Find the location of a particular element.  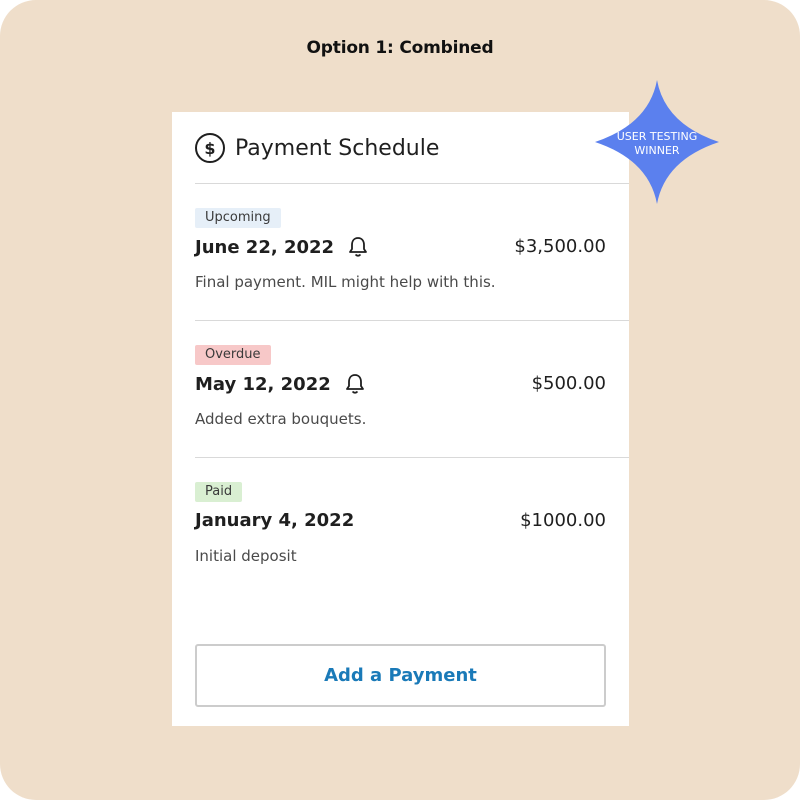

payment-date-text: June 22, 2022 is located at coordinates (265, 247).